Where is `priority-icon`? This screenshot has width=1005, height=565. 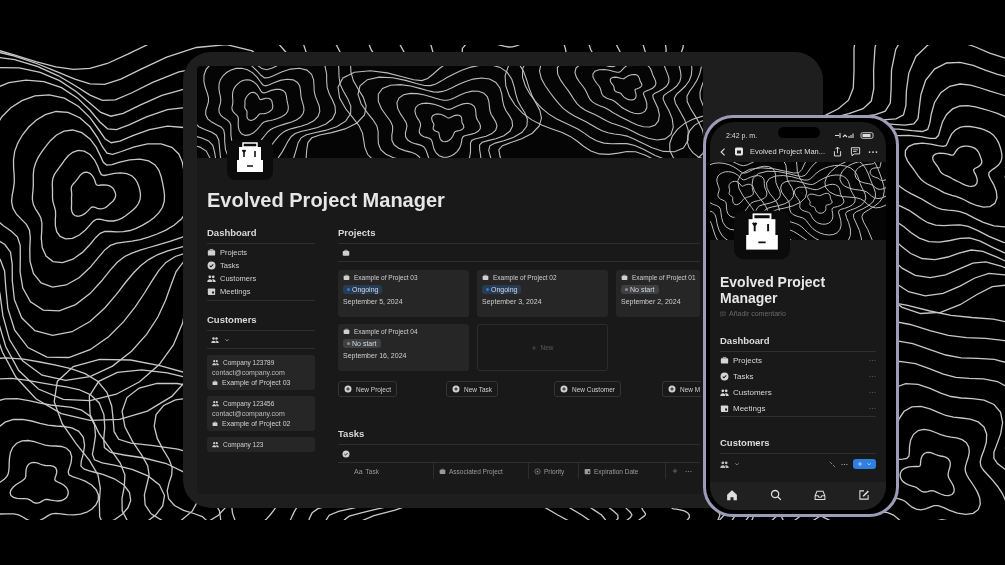
priority-icon is located at coordinates (537, 471).